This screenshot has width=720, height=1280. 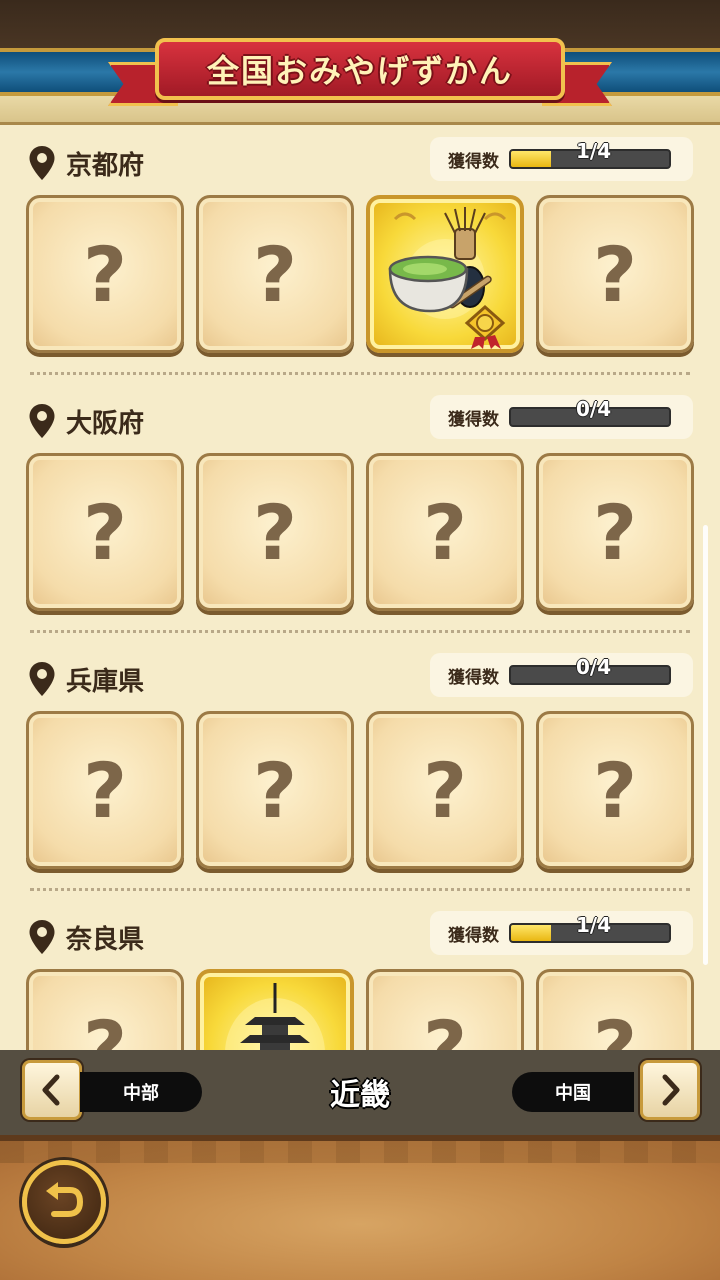 I want to click on prev-region-button, so click(x=52, y=1090).